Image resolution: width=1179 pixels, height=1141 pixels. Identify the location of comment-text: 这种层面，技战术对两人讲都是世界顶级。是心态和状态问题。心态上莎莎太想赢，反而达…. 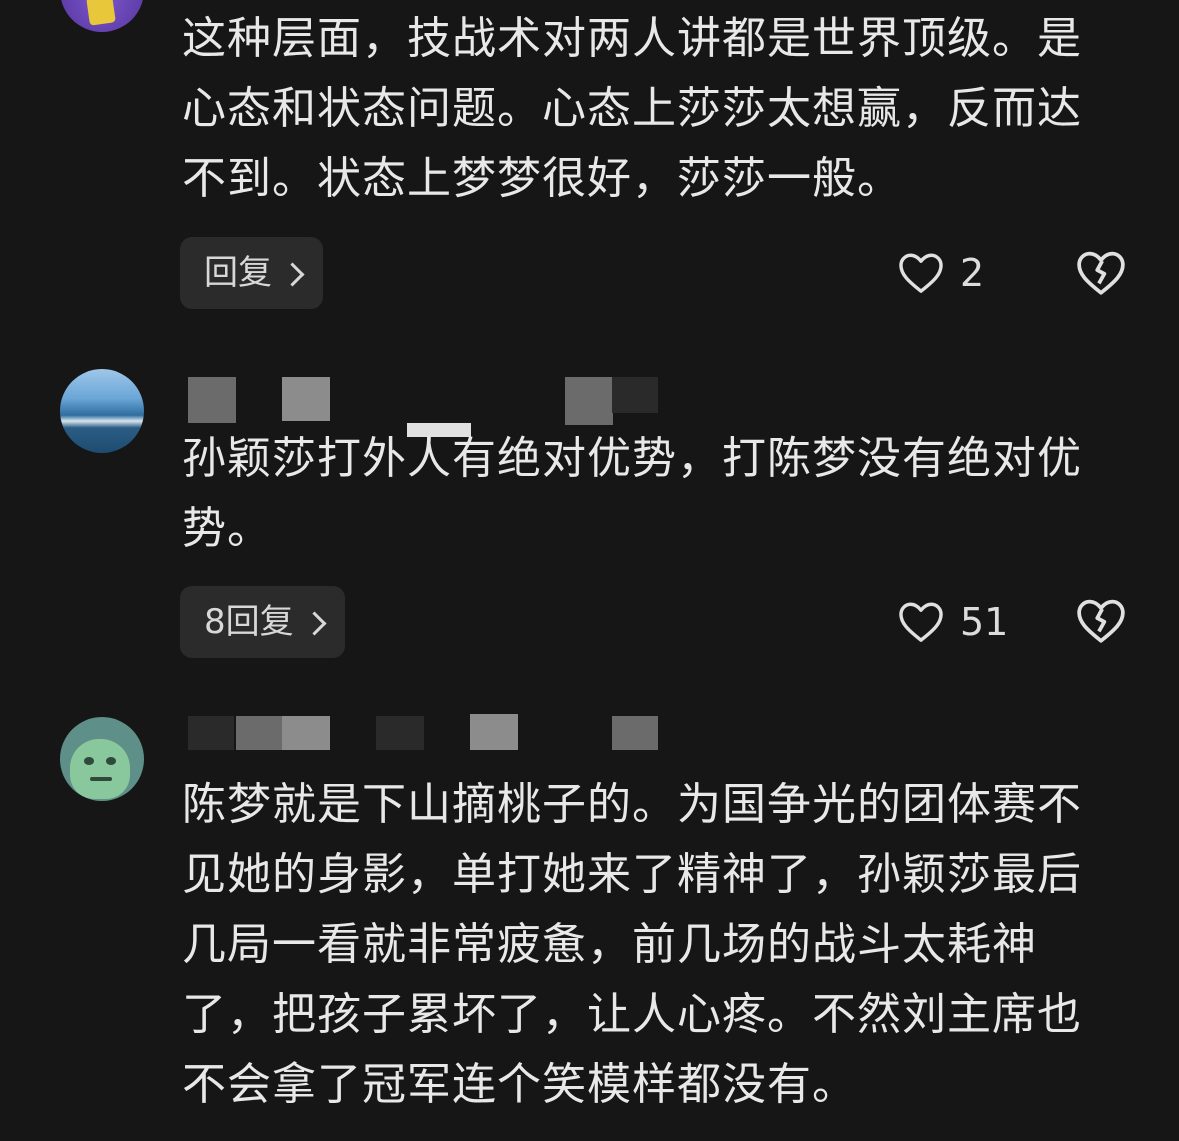
(632, 108).